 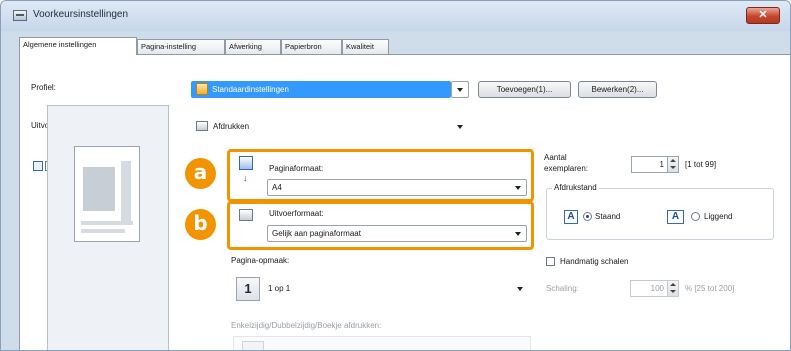 I want to click on tab-page-setup: Pagina-instelling, so click(x=181, y=46).